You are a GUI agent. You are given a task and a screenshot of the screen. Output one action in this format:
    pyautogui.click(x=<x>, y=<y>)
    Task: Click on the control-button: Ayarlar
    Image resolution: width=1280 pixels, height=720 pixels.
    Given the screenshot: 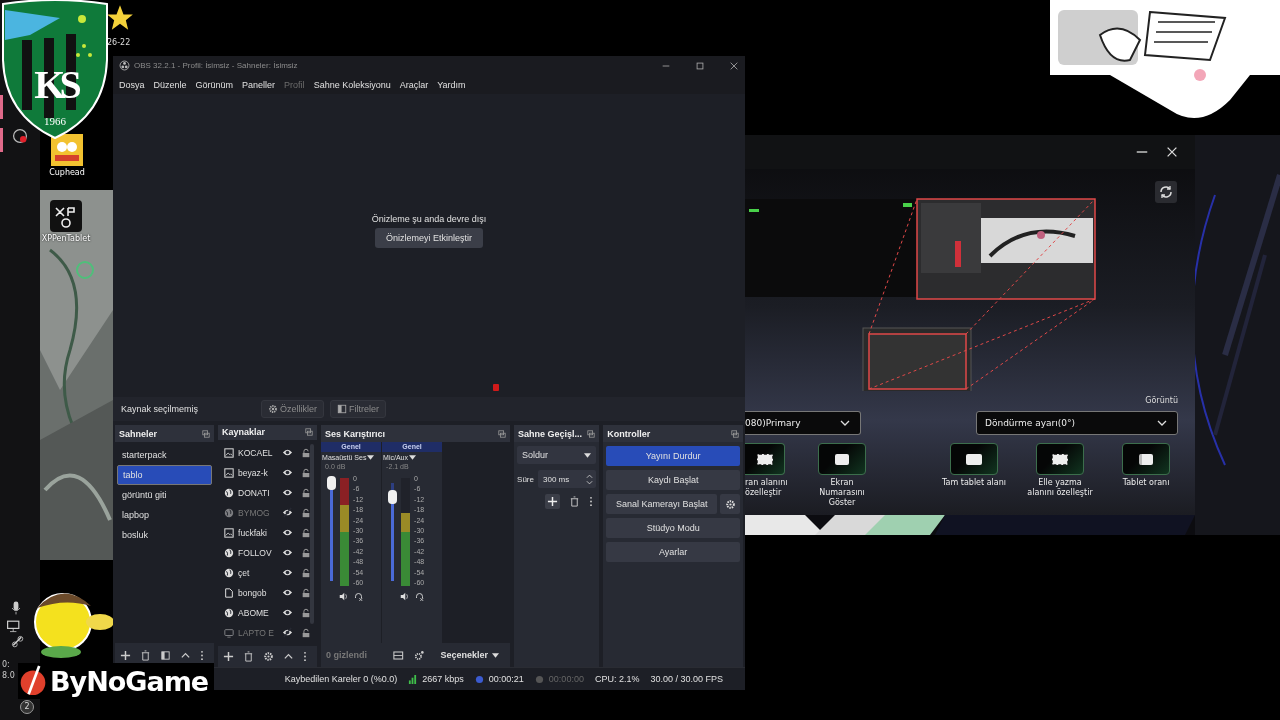 What is the action you would take?
    pyautogui.click(x=673, y=552)
    